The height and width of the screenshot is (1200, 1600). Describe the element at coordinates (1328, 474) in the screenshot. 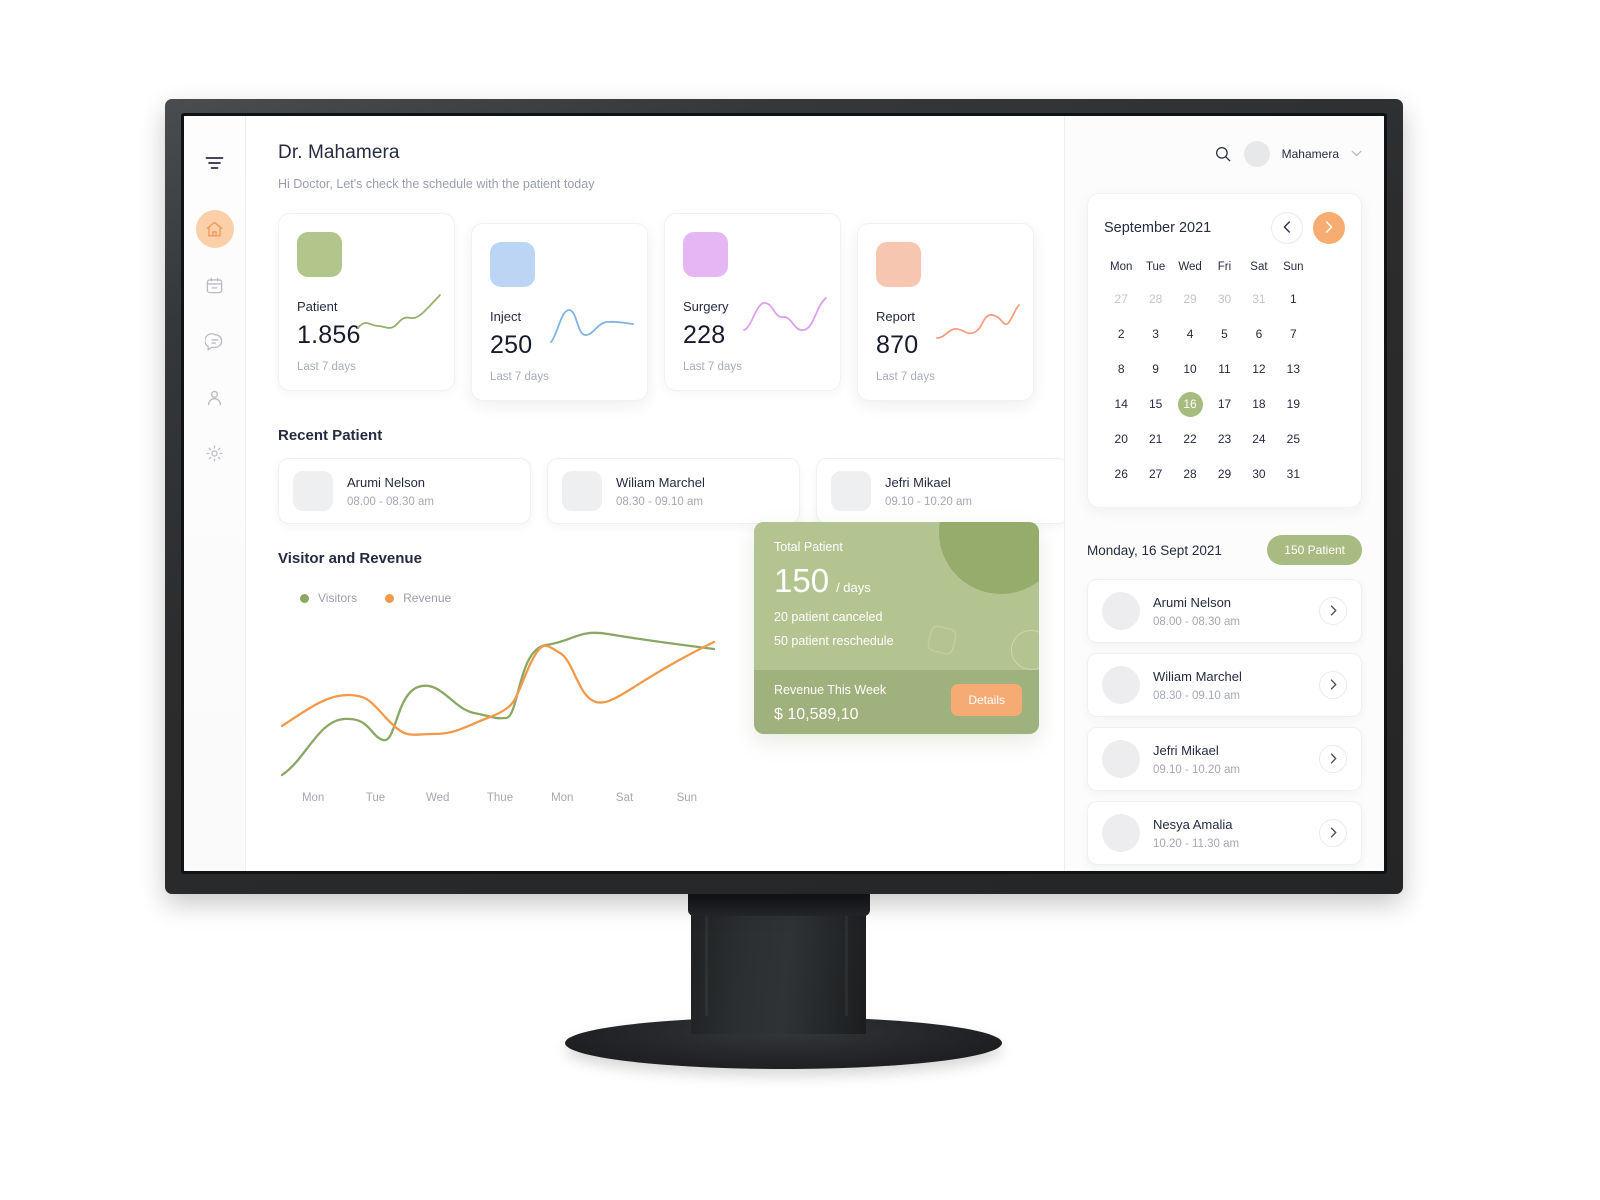

I see `calendar-cell-spacer` at that location.